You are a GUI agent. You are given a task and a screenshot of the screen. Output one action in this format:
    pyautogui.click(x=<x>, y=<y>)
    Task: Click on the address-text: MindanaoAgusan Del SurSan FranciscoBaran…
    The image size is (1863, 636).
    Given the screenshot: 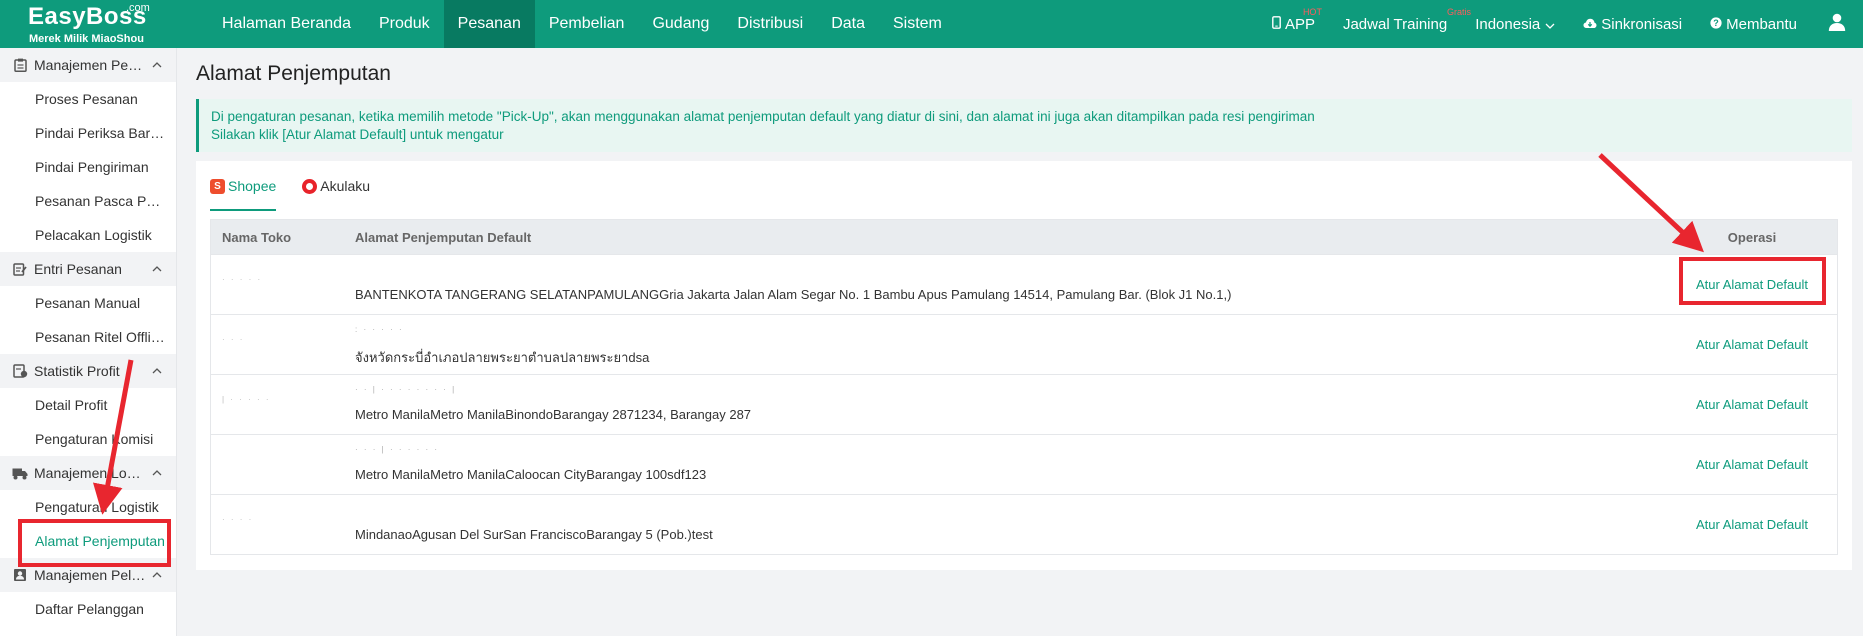 What is the action you would take?
    pyautogui.click(x=534, y=534)
    